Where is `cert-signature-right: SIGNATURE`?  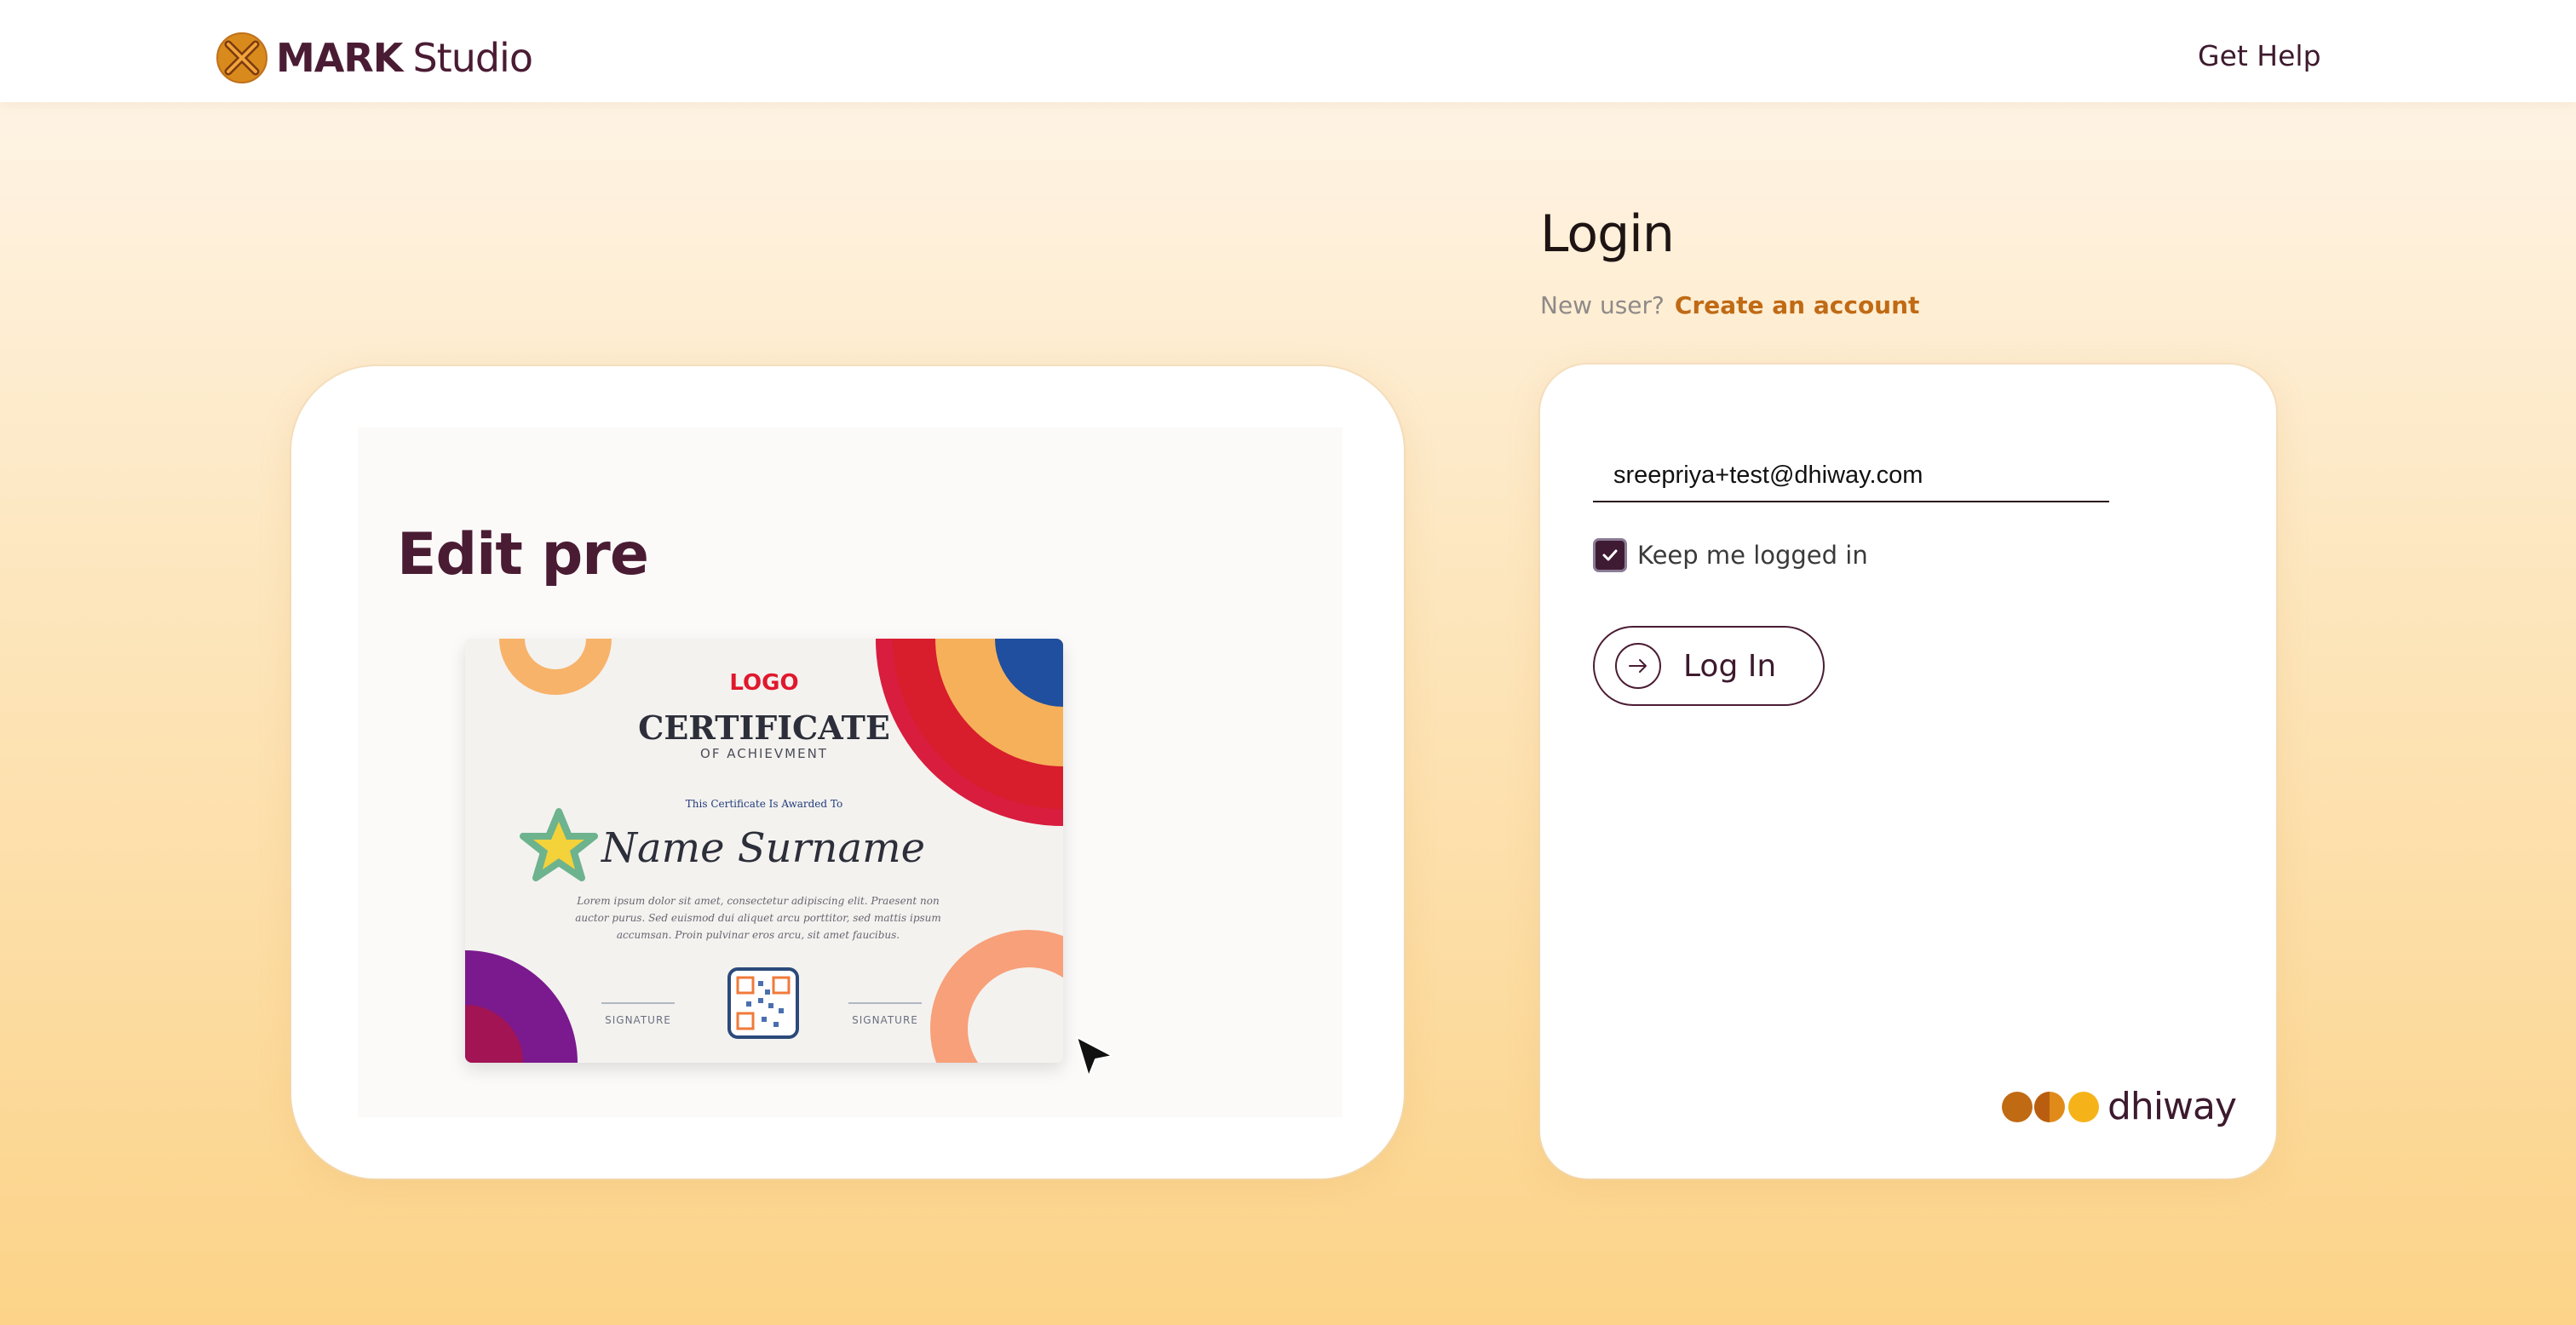 cert-signature-right: SIGNATURE is located at coordinates (885, 1020).